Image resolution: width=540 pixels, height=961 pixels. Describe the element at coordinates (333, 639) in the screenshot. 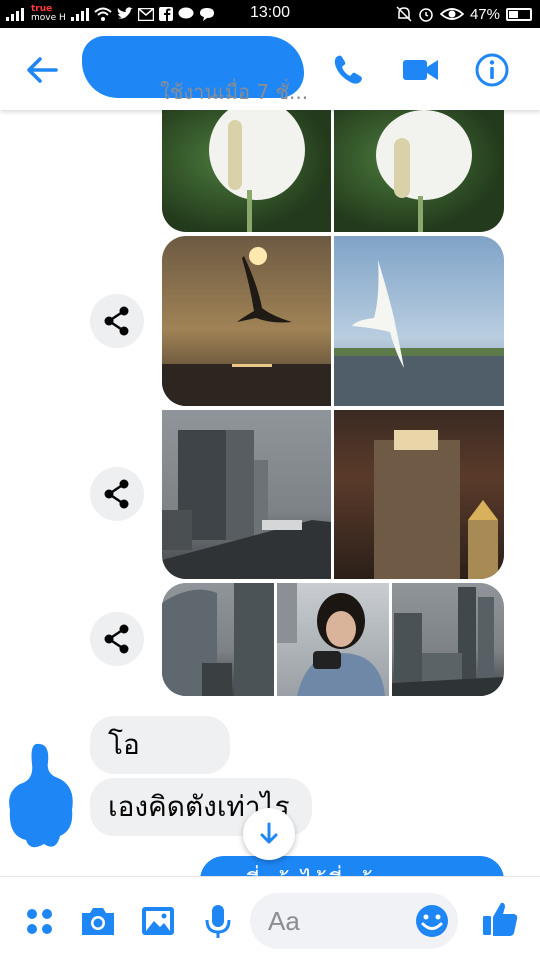

I see `photo-woman-camera` at that location.